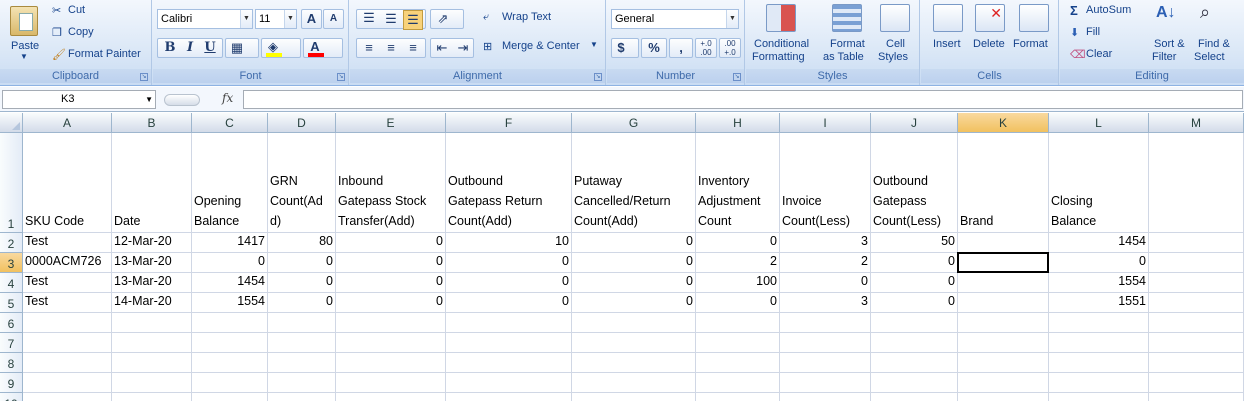  What do you see at coordinates (152, 303) in the screenshot?
I see `table-cell: 14-Mar-20` at bounding box center [152, 303].